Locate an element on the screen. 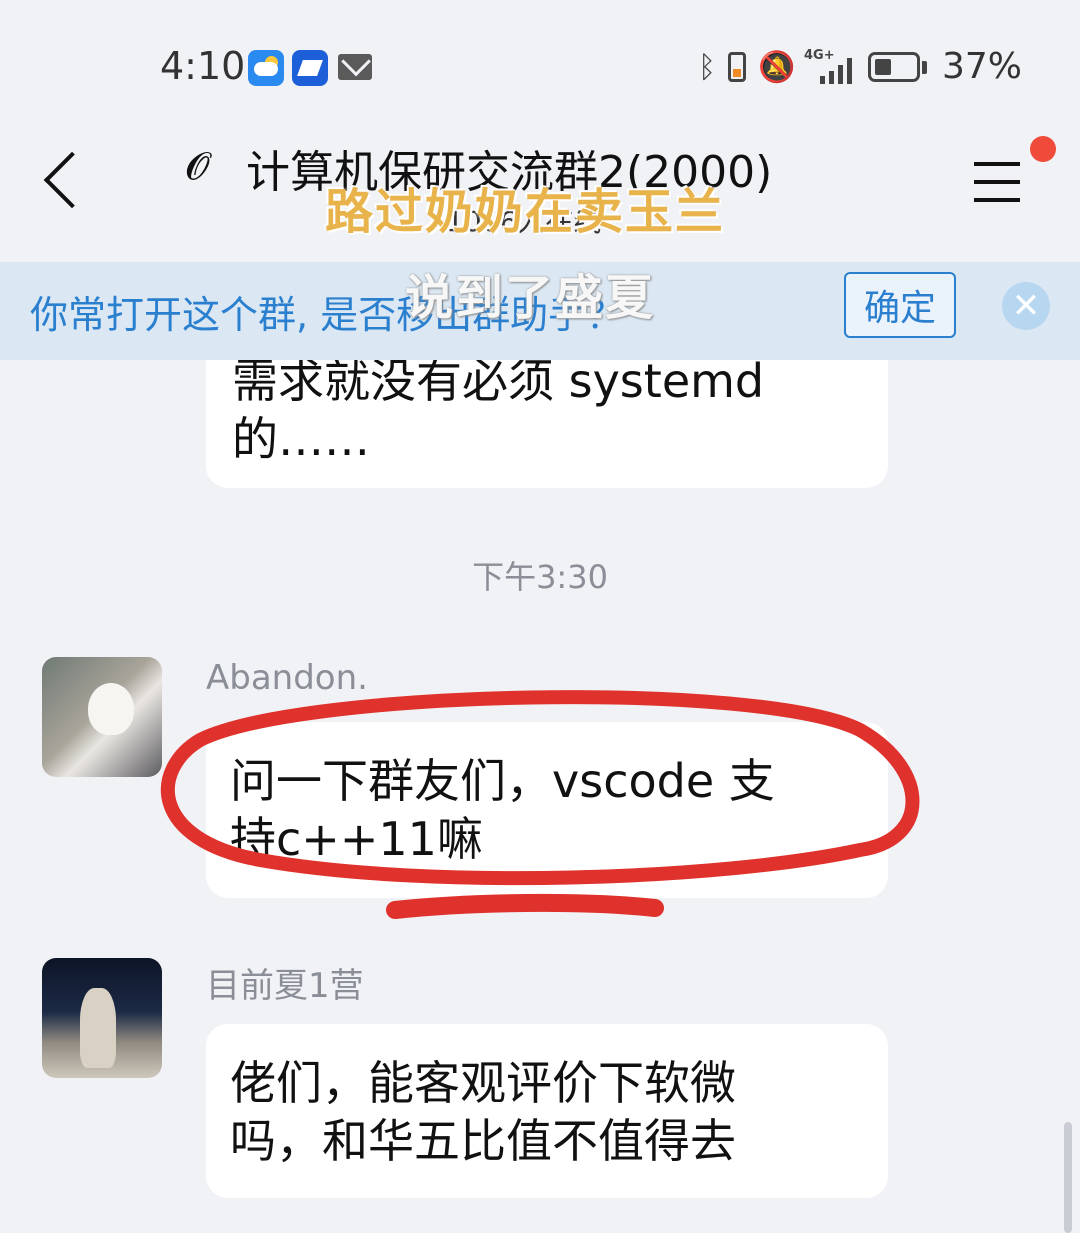  scrollbar is located at coordinates (1068, 1177).